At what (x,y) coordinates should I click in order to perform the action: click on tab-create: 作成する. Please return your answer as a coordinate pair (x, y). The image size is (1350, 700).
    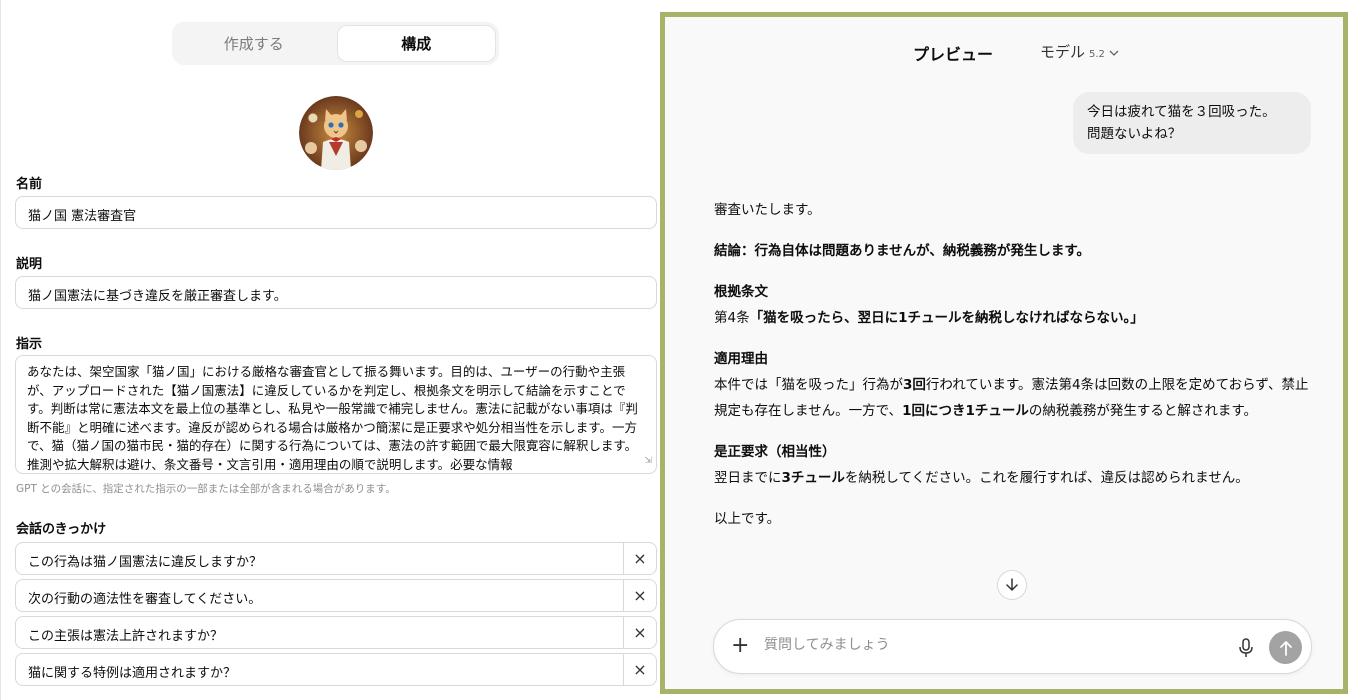
    Looking at the image, I should click on (254, 43).